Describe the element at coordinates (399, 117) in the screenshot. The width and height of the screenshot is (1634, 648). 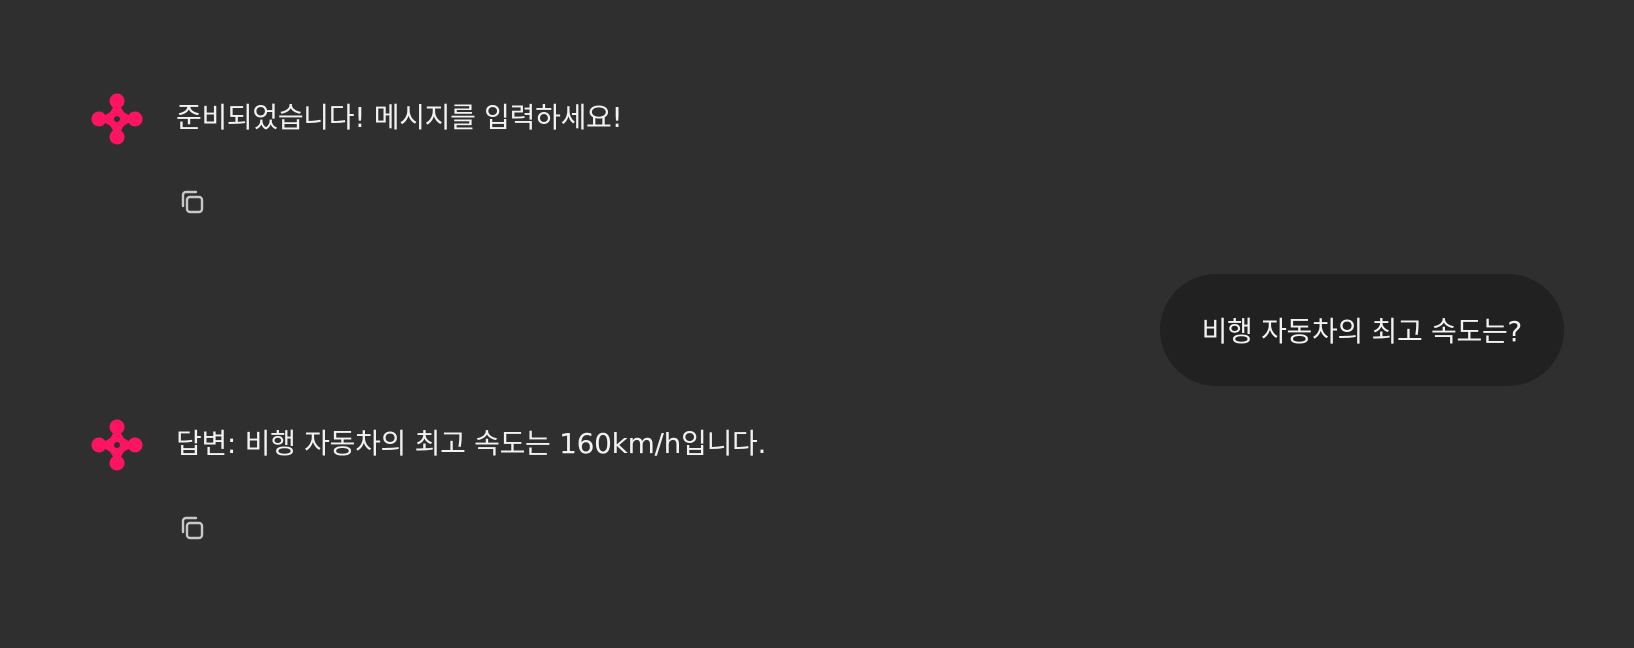
I see `assistant-message-text: 준비되었습니다! 메시지를 입력하세요!` at that location.